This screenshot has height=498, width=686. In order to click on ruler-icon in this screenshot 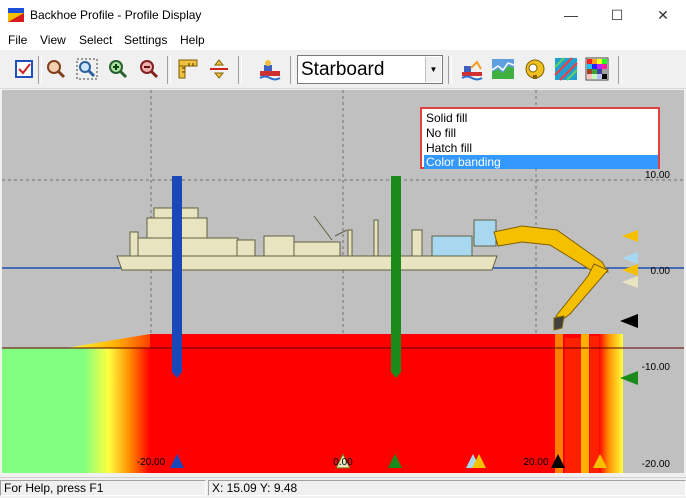, I will do `click(188, 69)`.